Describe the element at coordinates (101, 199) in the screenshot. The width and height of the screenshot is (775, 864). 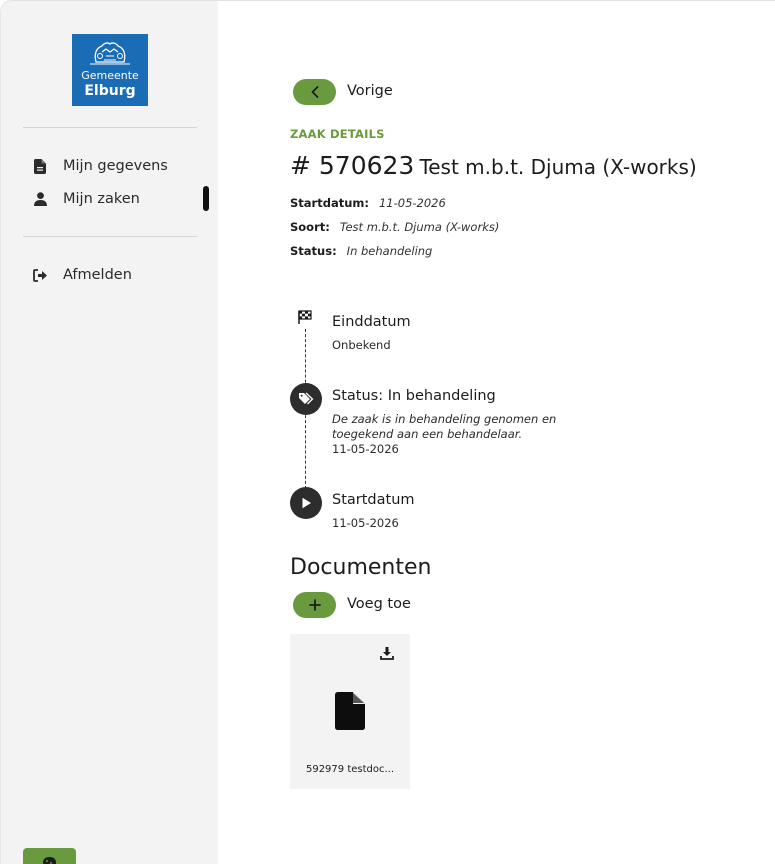
I see `sidebar-item-label: Mijn zaken` at that location.